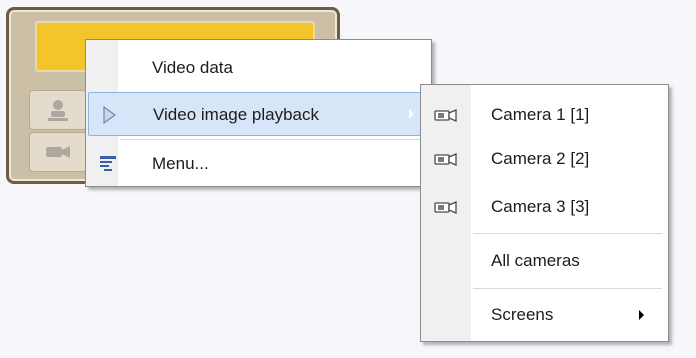  I want to click on submenu-item-camera-2: Camera 2 [2], so click(544, 159).